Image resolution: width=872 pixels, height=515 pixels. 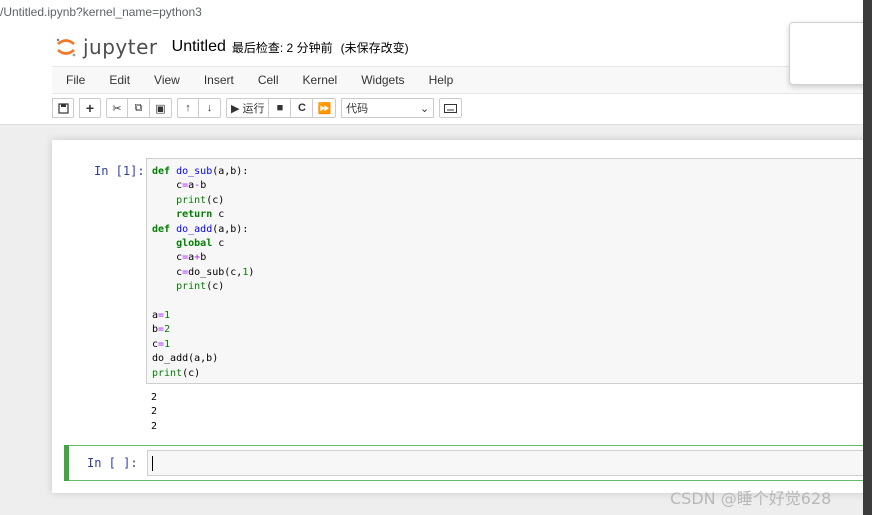 What do you see at coordinates (374, 47) in the screenshot?
I see `autosave-status: (未保存改变)` at bounding box center [374, 47].